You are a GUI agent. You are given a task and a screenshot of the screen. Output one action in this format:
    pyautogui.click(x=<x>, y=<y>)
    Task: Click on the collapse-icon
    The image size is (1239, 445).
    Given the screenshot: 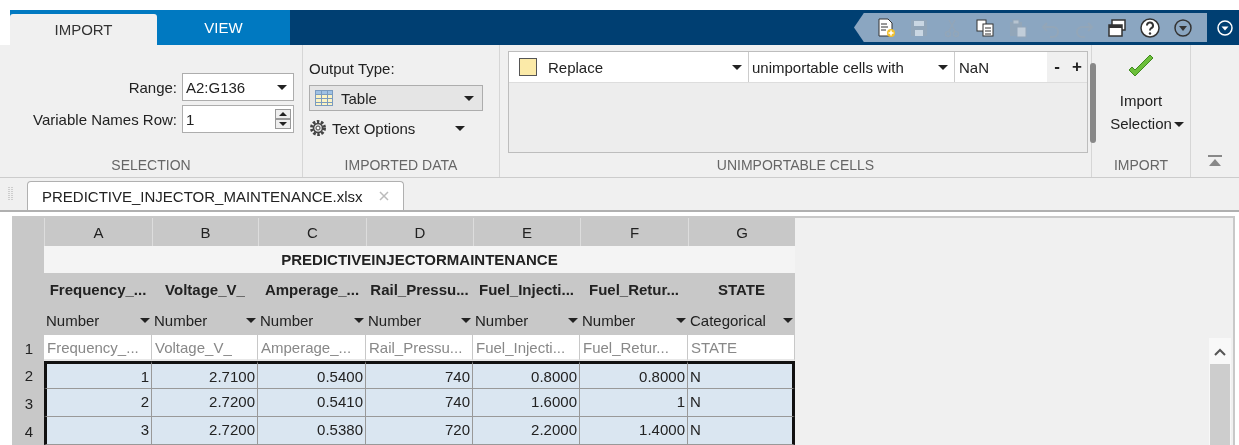 What is the action you would take?
    pyautogui.click(x=1215, y=161)
    